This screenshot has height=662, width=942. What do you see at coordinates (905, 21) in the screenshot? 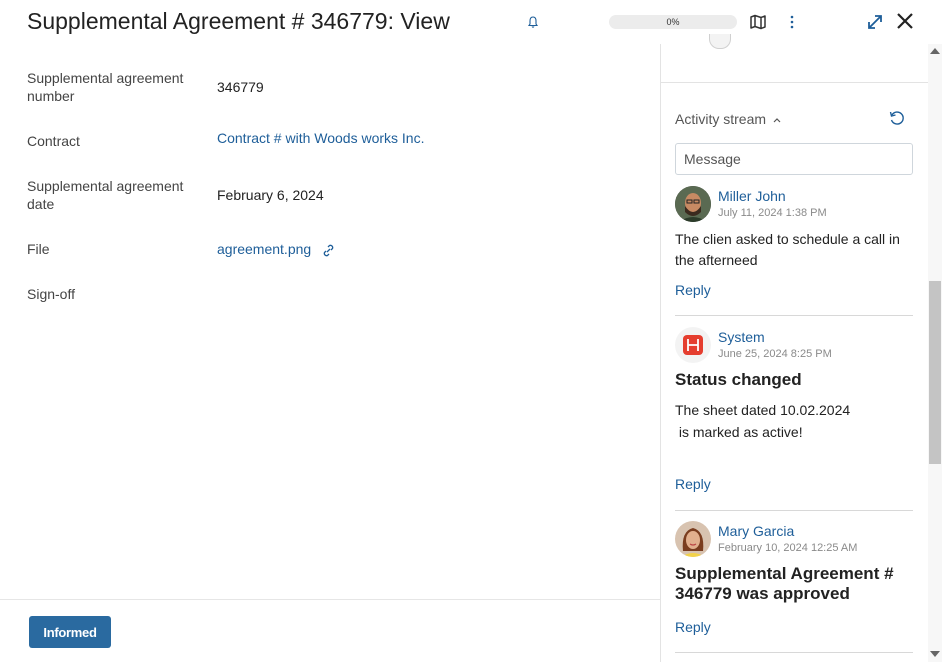
I see `close-icon` at bounding box center [905, 21].